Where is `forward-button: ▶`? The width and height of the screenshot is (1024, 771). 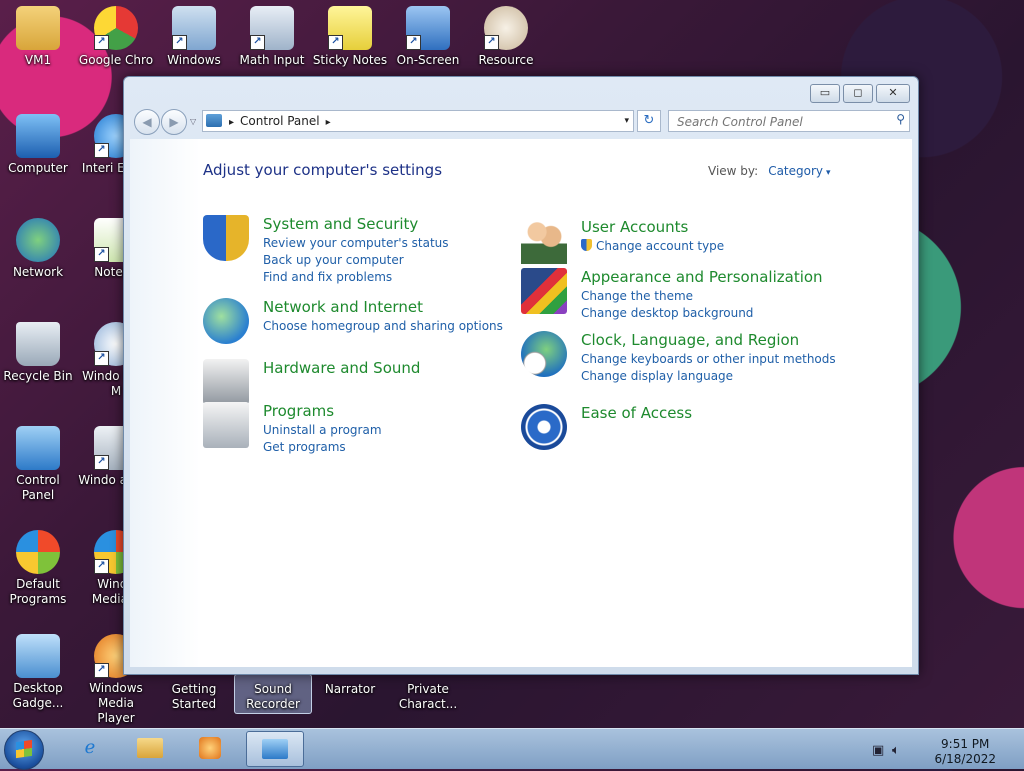 forward-button: ▶ is located at coordinates (174, 122).